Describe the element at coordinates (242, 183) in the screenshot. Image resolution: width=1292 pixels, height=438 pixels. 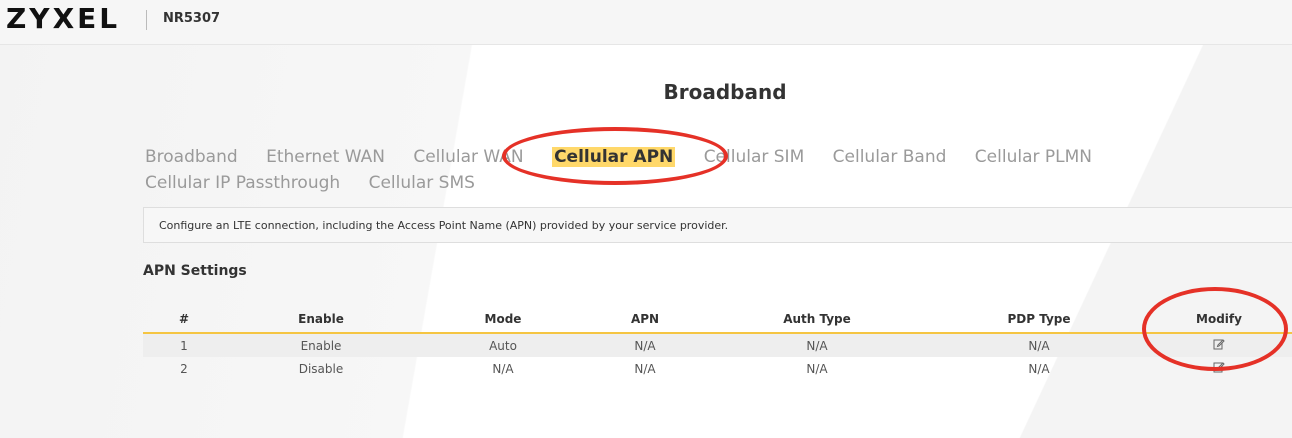
I see `tab-cellular-ip-passthrough: Cellular IP Passthrough` at that location.